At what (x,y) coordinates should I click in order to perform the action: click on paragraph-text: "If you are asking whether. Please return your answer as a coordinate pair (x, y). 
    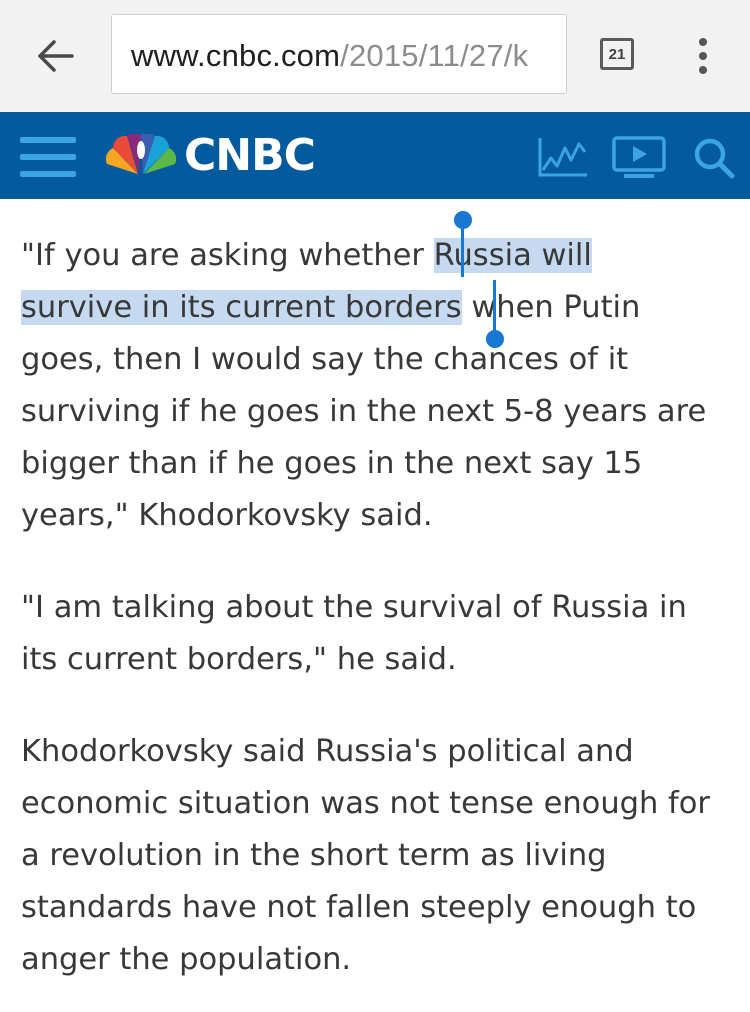
    Looking at the image, I should click on (227, 255).